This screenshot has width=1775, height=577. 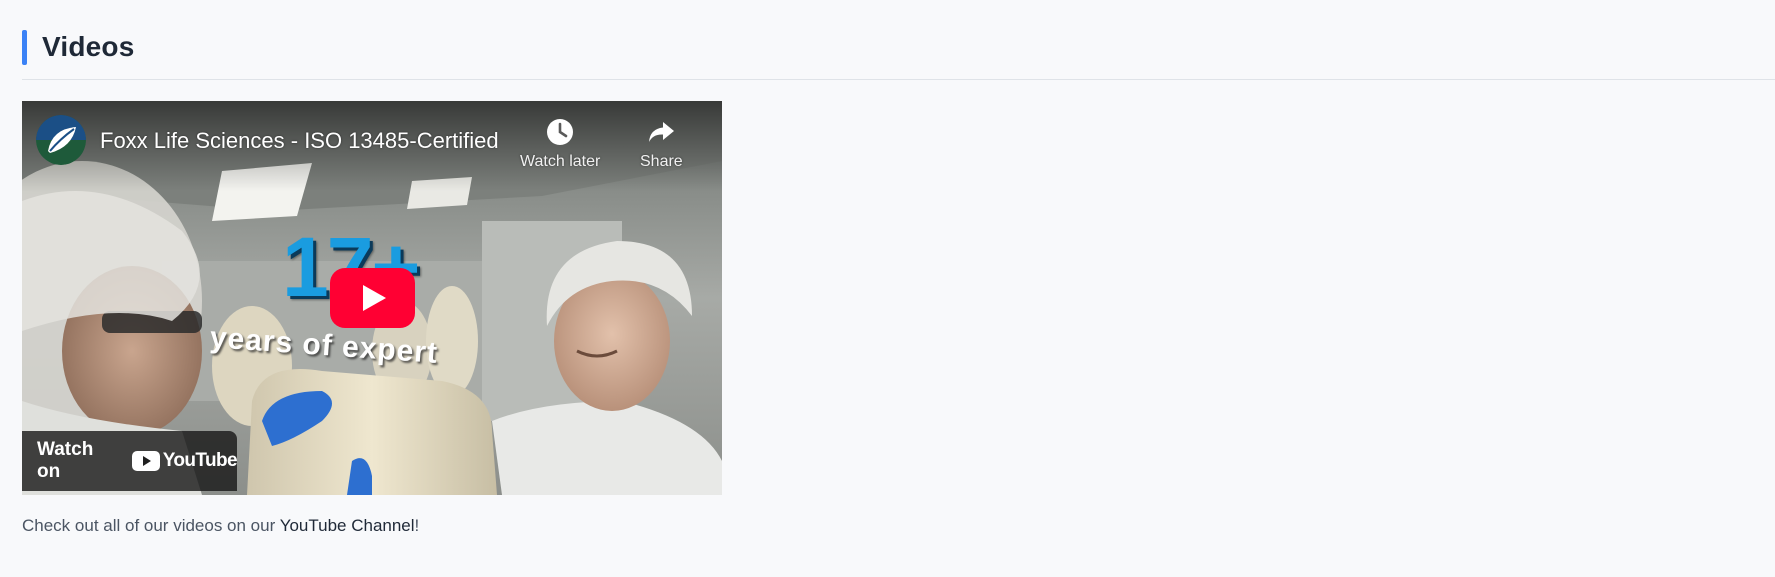 I want to click on channel-avatar, so click(x=61, y=140).